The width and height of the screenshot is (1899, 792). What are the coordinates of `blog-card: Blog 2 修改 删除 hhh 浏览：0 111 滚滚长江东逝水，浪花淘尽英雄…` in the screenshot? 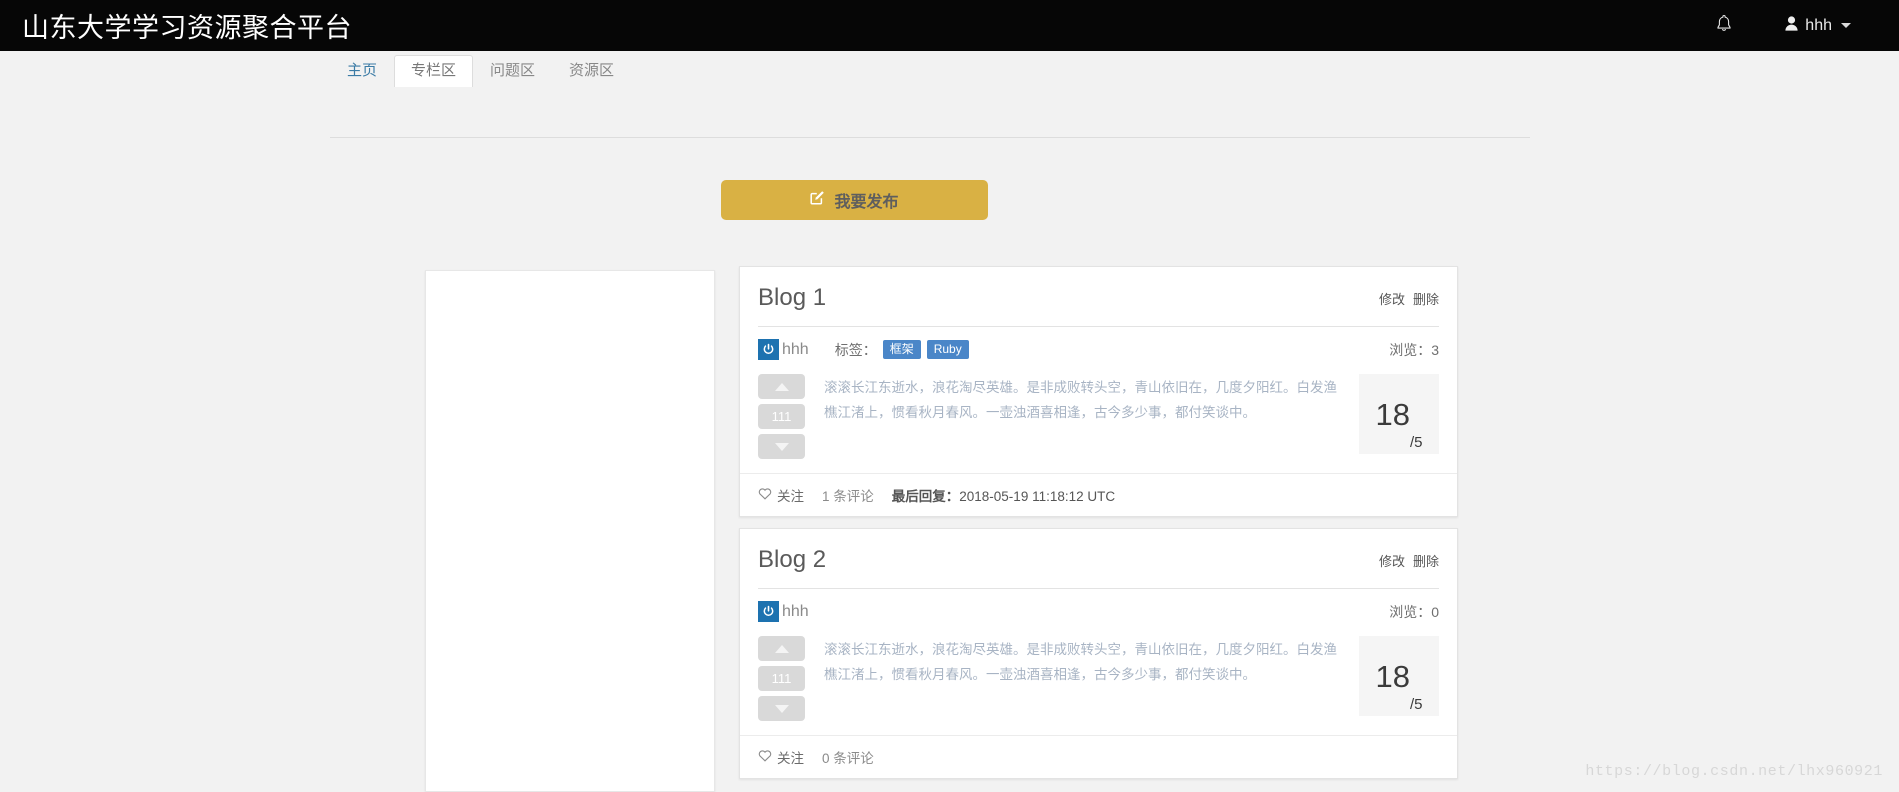 It's located at (1098, 653).